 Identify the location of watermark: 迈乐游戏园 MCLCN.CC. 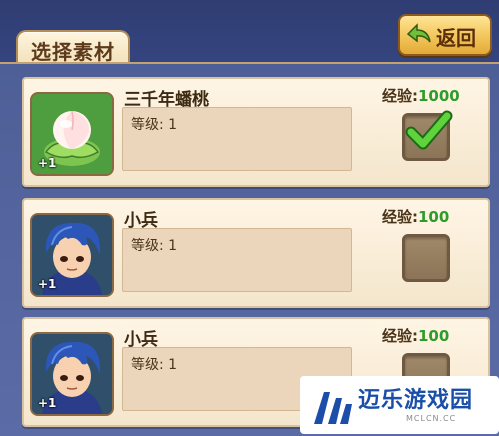
(399, 405).